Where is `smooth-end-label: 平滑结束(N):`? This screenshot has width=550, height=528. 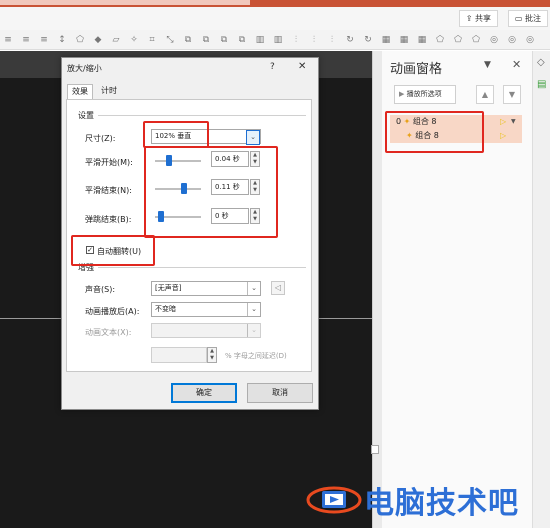 smooth-end-label: 平滑结束(N): is located at coordinates (108, 190).